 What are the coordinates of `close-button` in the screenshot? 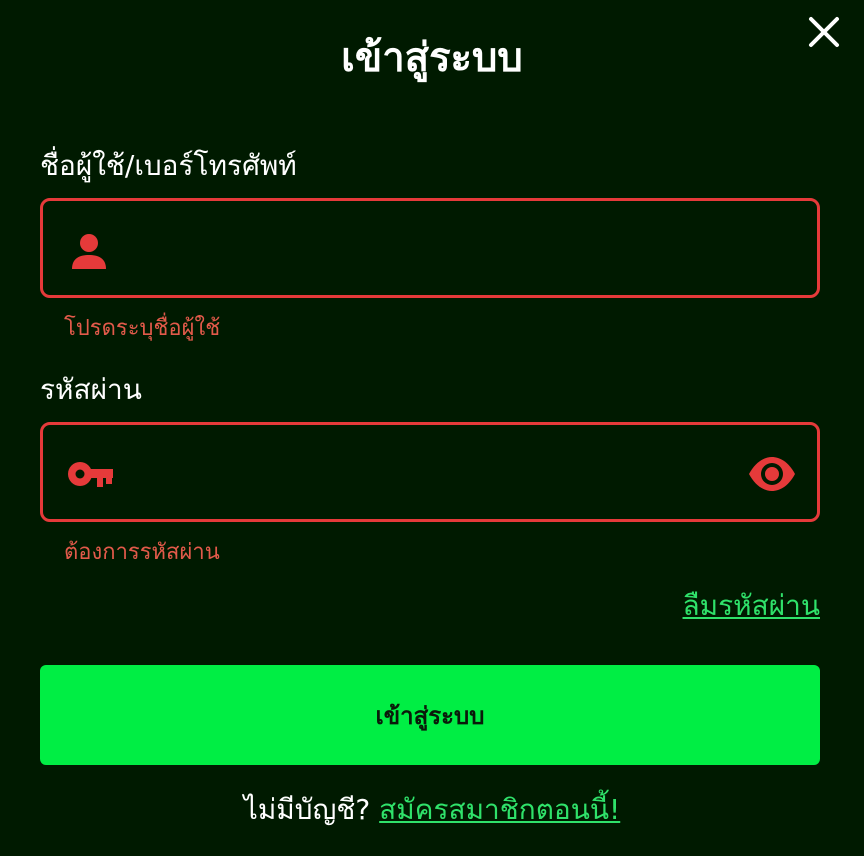 It's located at (824, 32).